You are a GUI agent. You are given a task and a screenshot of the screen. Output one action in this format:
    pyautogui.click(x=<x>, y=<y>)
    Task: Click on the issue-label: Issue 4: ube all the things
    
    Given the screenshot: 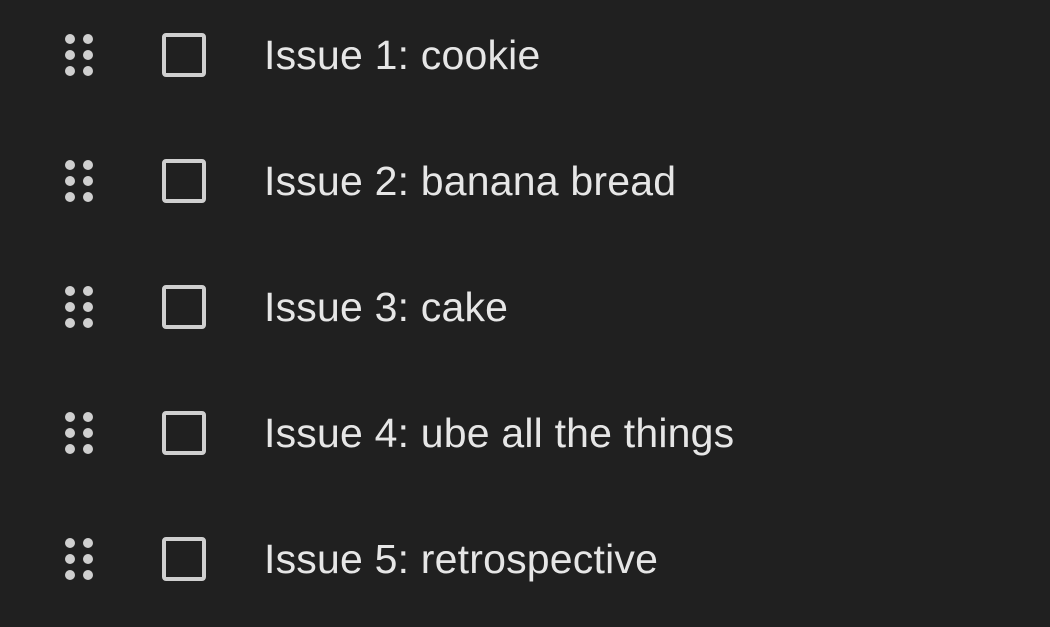 What is the action you would take?
    pyautogui.click(x=499, y=432)
    